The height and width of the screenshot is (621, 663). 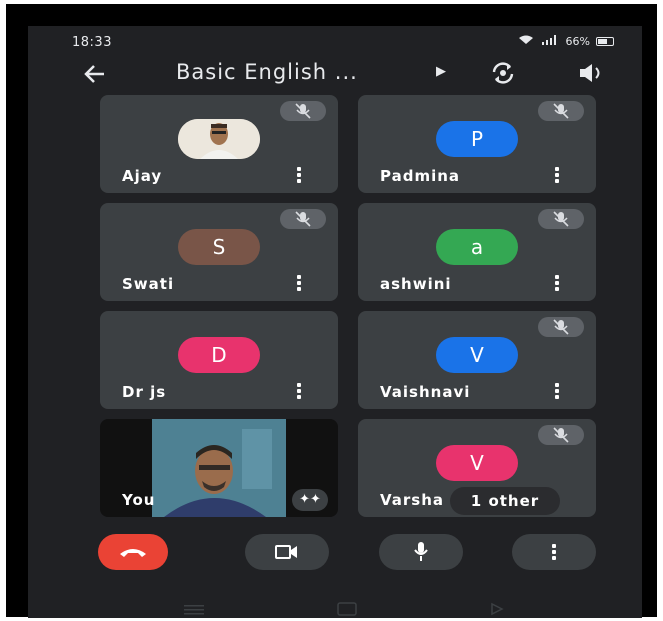 What do you see at coordinates (194, 610) in the screenshot?
I see `recent-apps-icon` at bounding box center [194, 610].